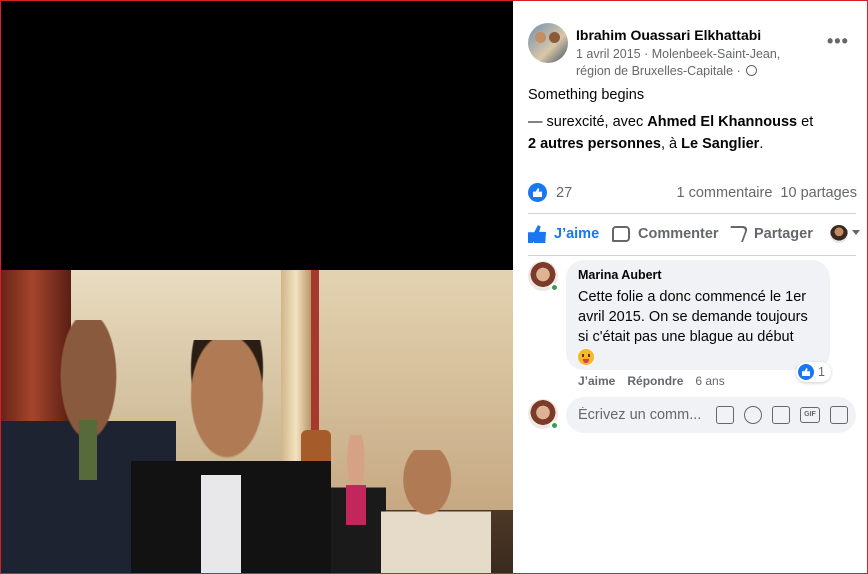 The height and width of the screenshot is (574, 868). Describe the element at coordinates (665, 234) in the screenshot. I see `comment-button: Commenter` at that location.